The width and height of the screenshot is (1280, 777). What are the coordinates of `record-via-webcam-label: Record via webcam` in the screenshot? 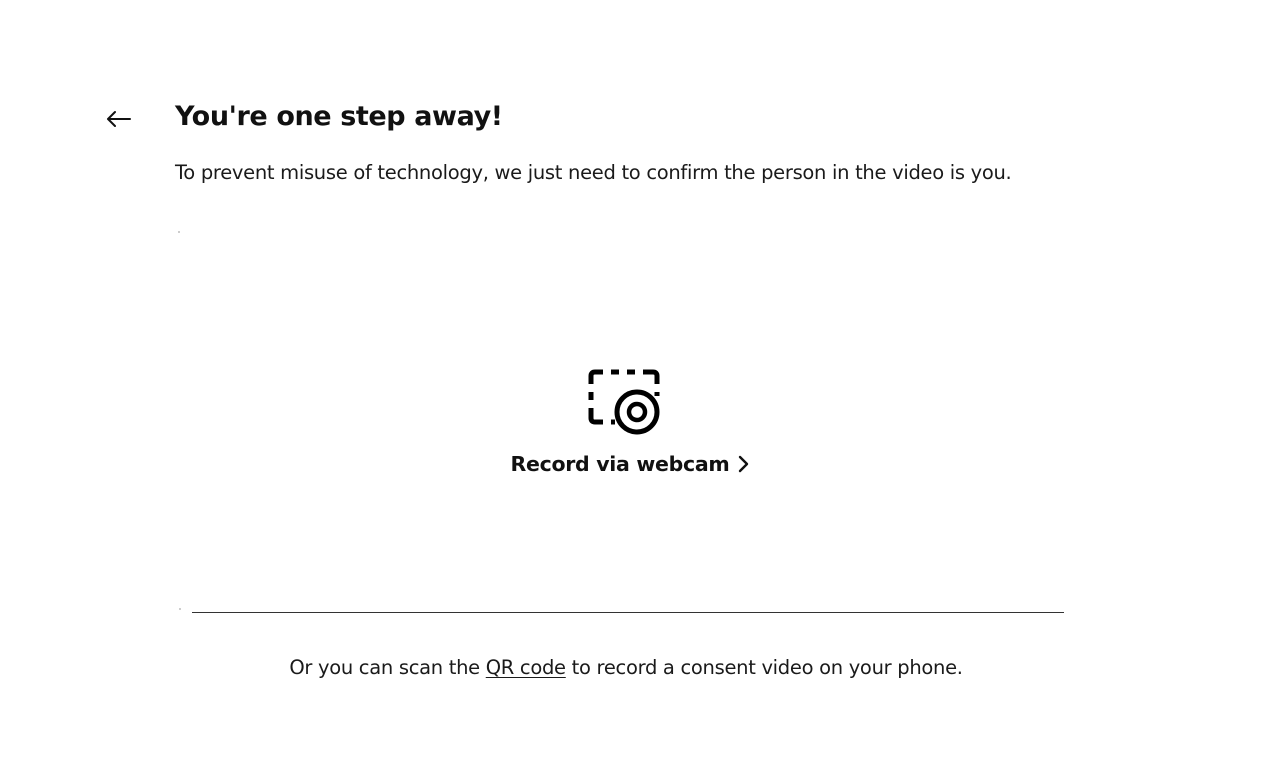 It's located at (620, 464).